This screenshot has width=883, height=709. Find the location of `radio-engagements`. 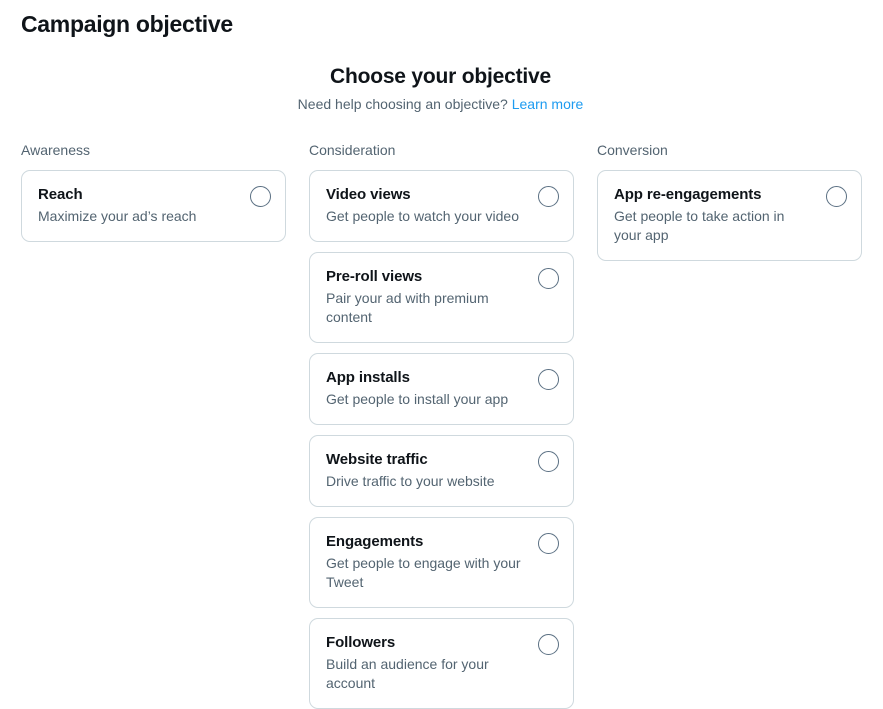

radio-engagements is located at coordinates (548, 543).